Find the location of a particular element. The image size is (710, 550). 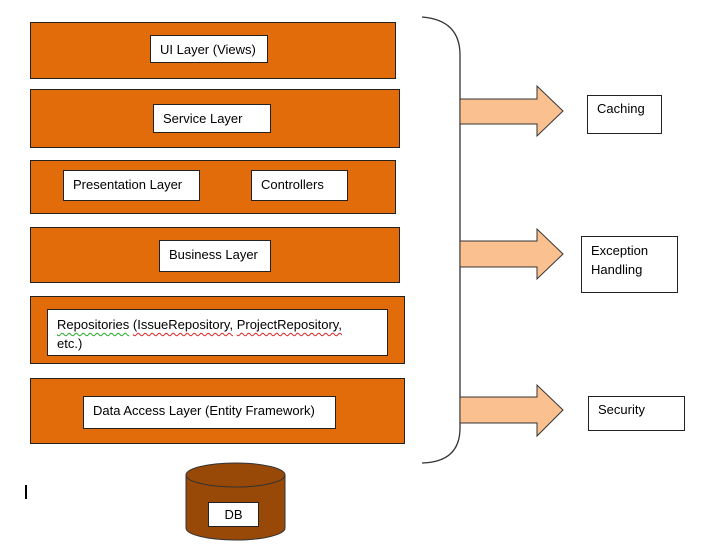

exception-handling-box: Exception Handling is located at coordinates (629, 264).